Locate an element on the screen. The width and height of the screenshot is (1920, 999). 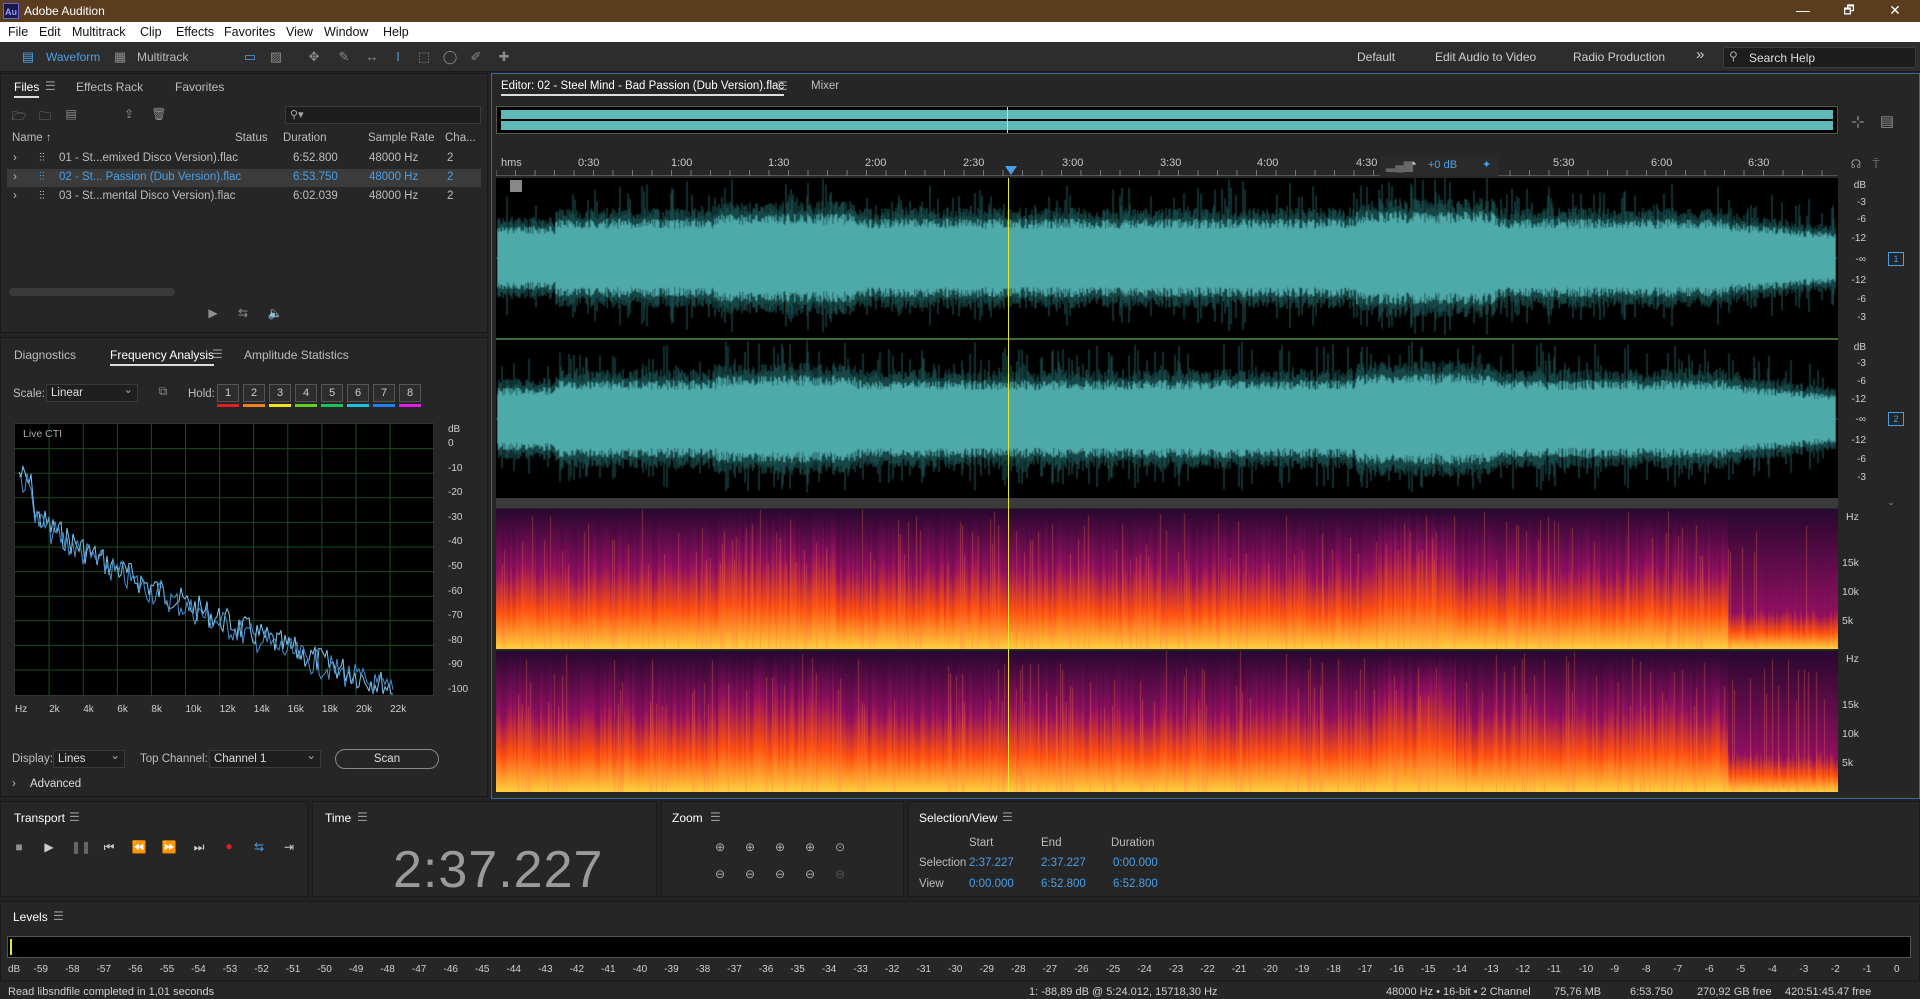
zoom-out-right-icon: ⊖ is located at coordinates (810, 874).